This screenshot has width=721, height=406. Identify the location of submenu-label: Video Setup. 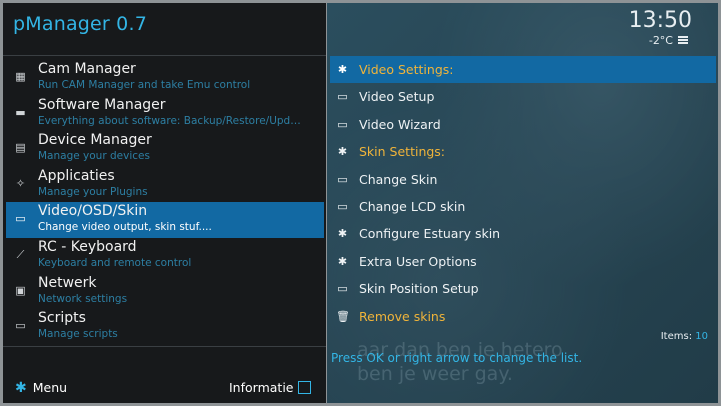
(397, 97).